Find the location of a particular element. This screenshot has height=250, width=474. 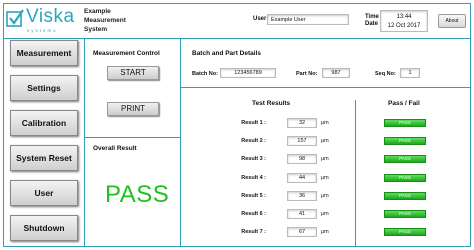

brand-name: Viska is located at coordinates (50, 16).